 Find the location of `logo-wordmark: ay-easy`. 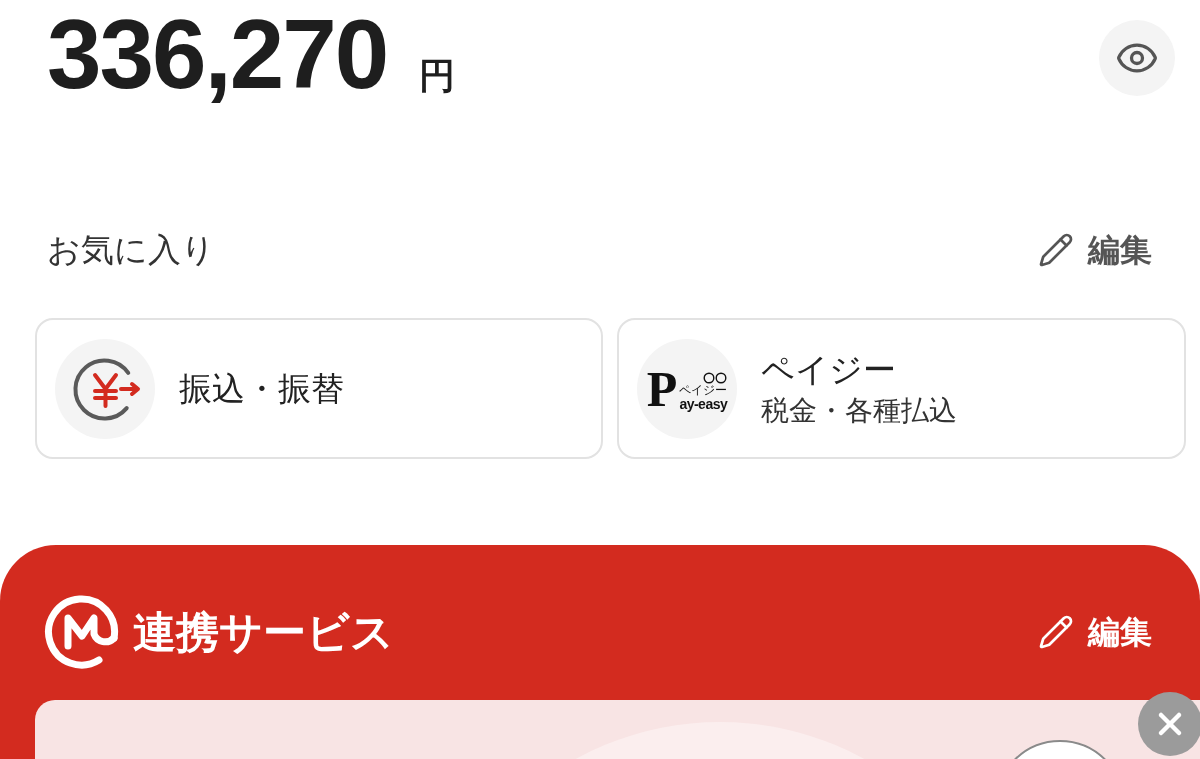

logo-wordmark: ay-easy is located at coordinates (703, 403).